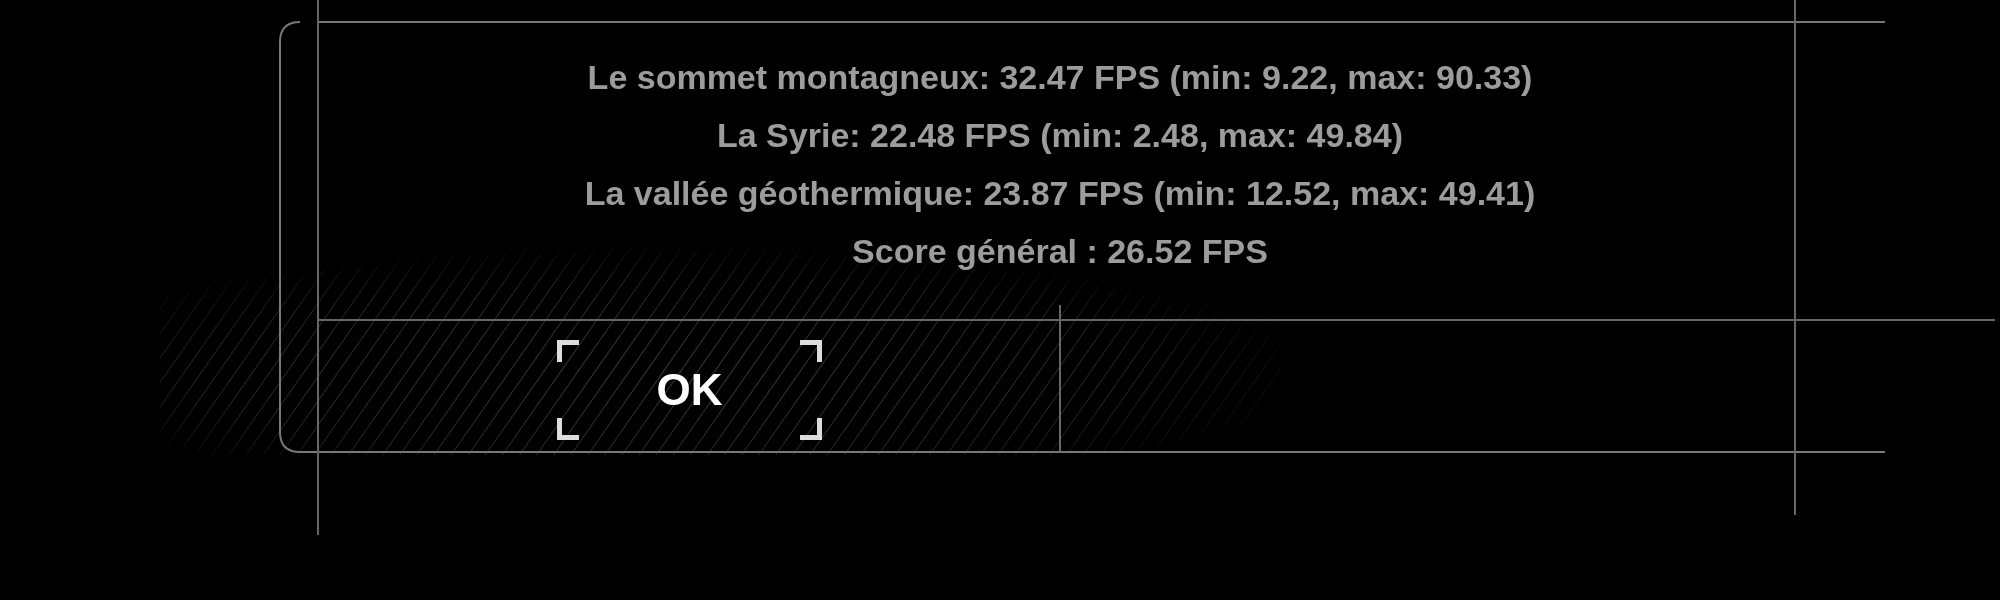  I want to click on benchmark-result: La vallée géothermique: 23.87 FPS (min: 12.52, max: 49.41), so click(1060, 193).